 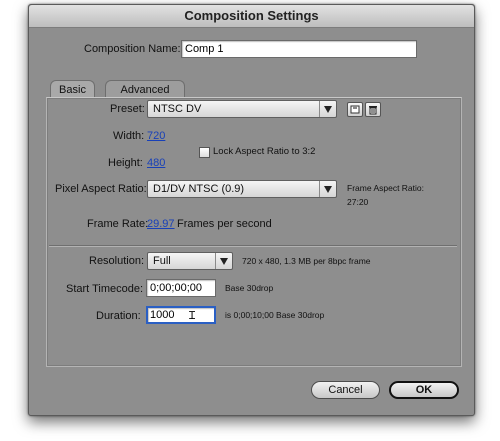 I want to click on height-label: Height:, so click(x=125, y=163).